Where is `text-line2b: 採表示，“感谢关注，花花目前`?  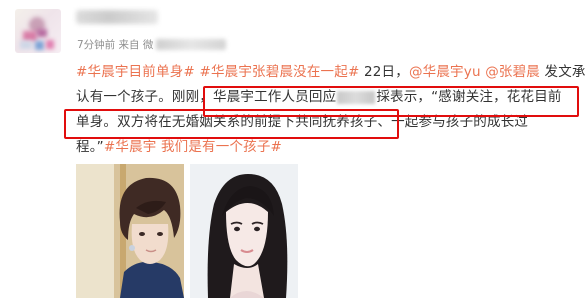 text-line2b: 採表示，“感谢关注，花花目前 is located at coordinates (469, 97).